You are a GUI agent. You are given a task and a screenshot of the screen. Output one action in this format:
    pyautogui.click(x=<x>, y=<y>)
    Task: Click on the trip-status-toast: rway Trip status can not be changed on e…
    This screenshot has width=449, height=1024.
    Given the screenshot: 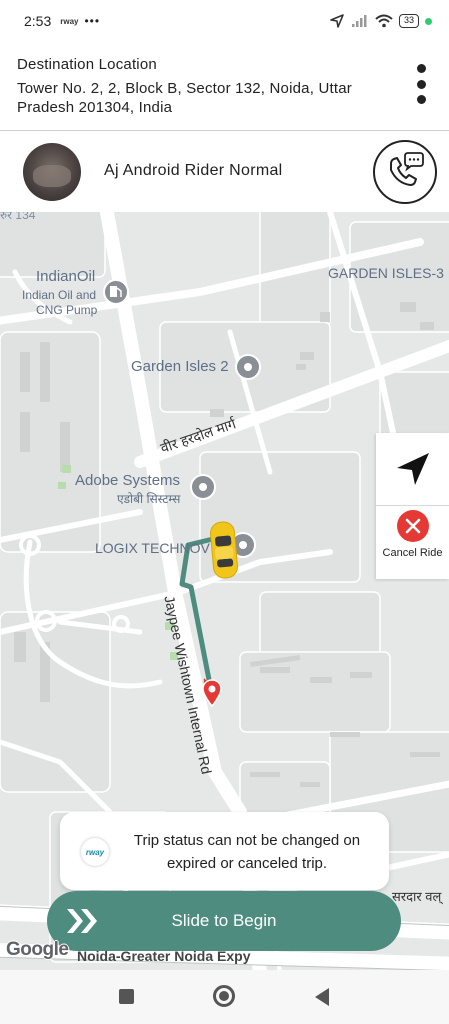 What is the action you would take?
    pyautogui.click(x=224, y=851)
    